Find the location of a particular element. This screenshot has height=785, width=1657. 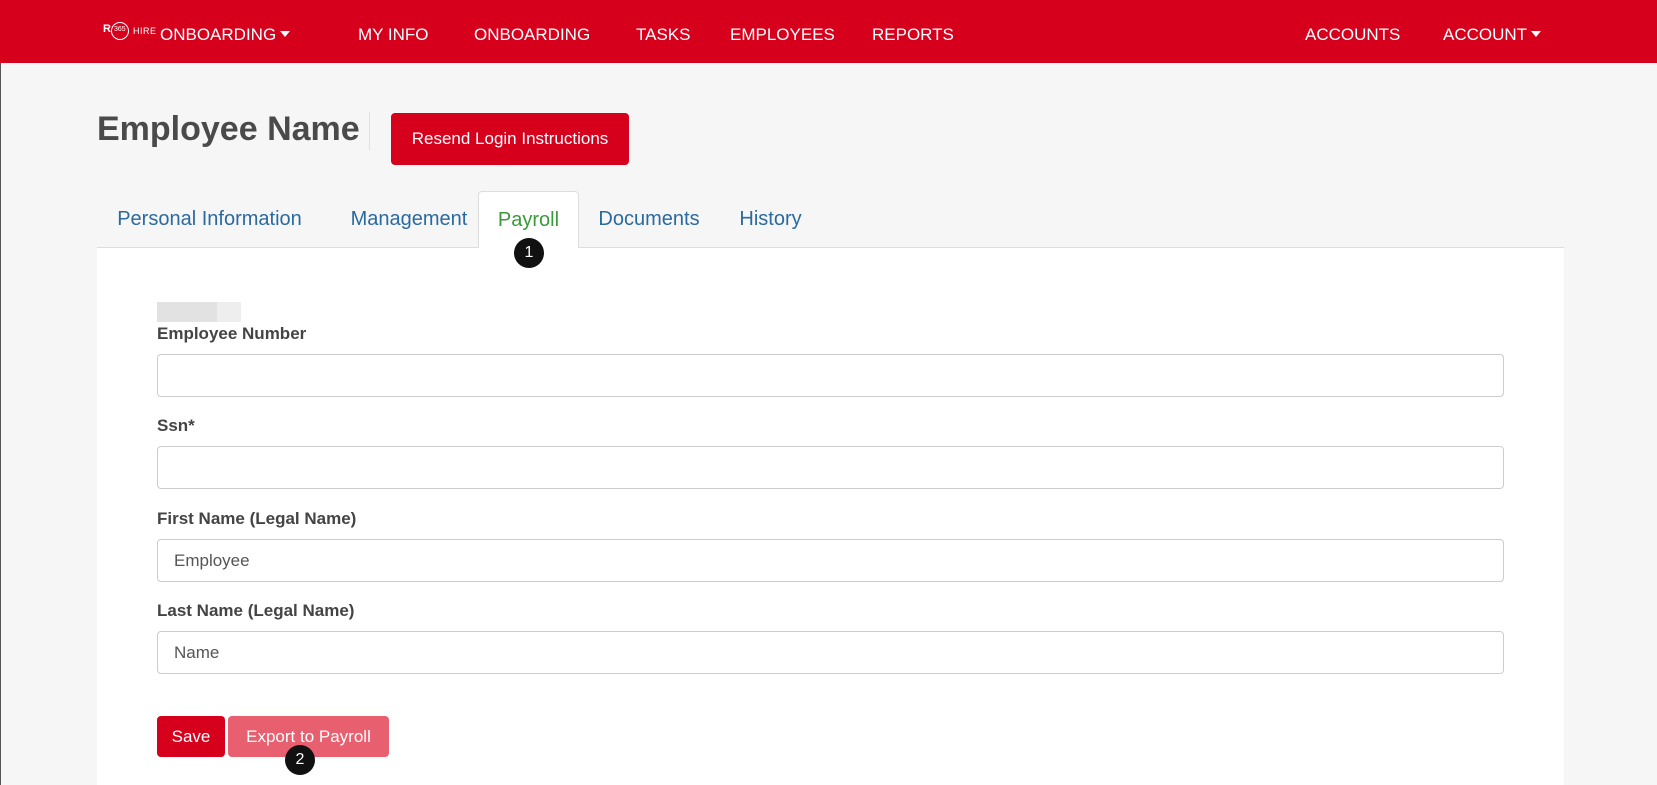

nav-account-dropdown-label: ACCOUNT is located at coordinates (1485, 34).